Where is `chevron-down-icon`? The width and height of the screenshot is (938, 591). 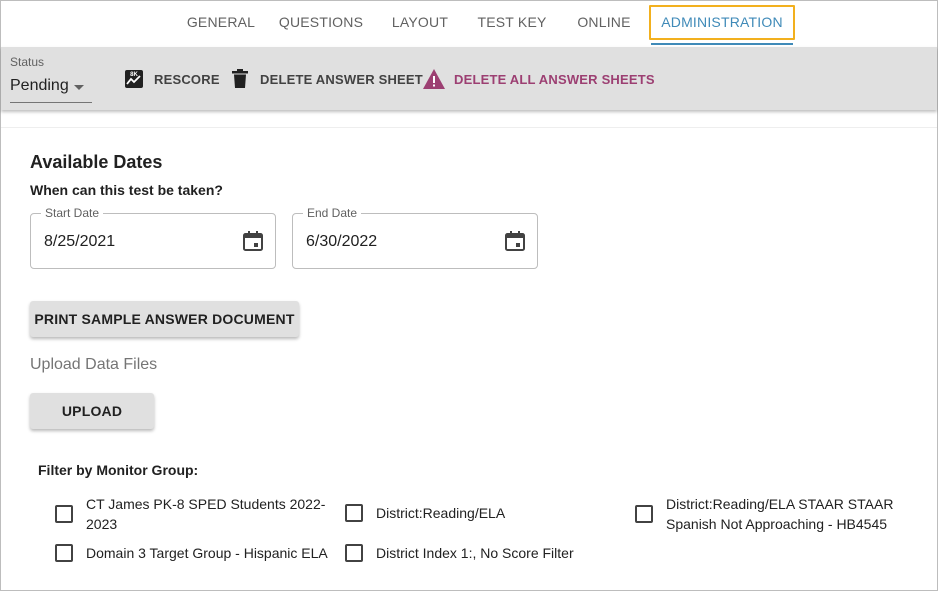 chevron-down-icon is located at coordinates (79, 87).